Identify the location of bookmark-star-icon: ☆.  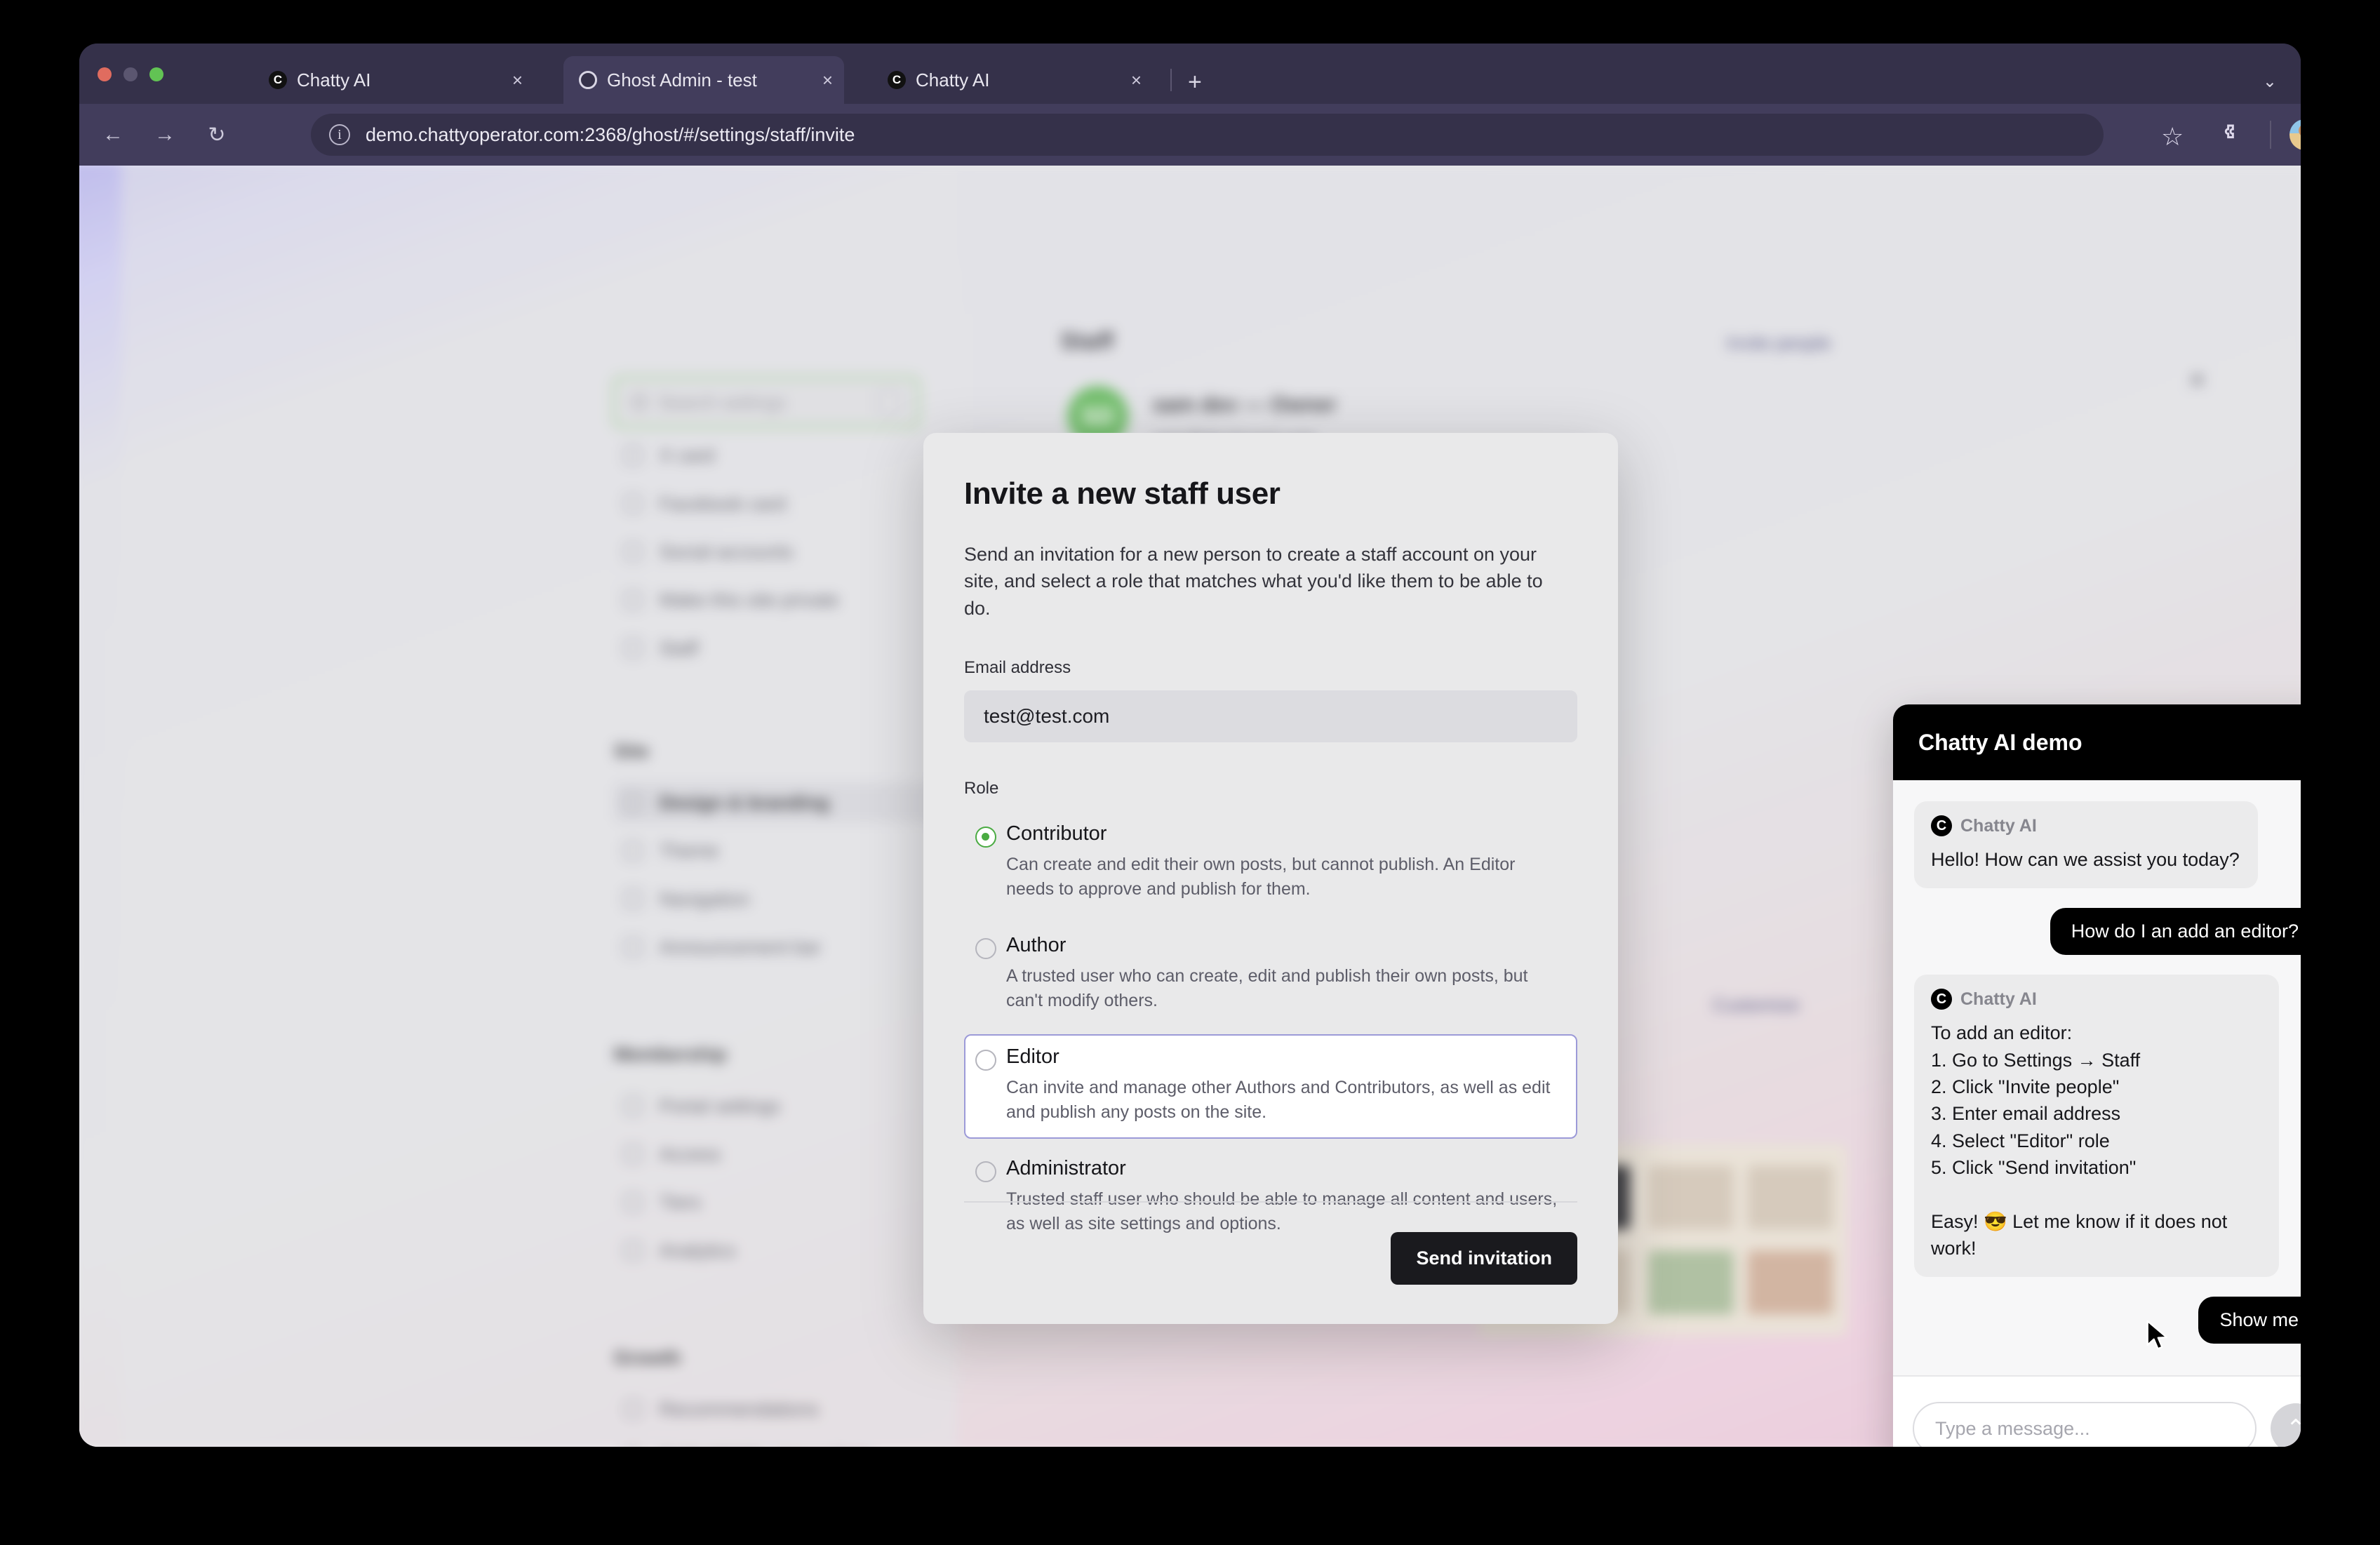
(2172, 137).